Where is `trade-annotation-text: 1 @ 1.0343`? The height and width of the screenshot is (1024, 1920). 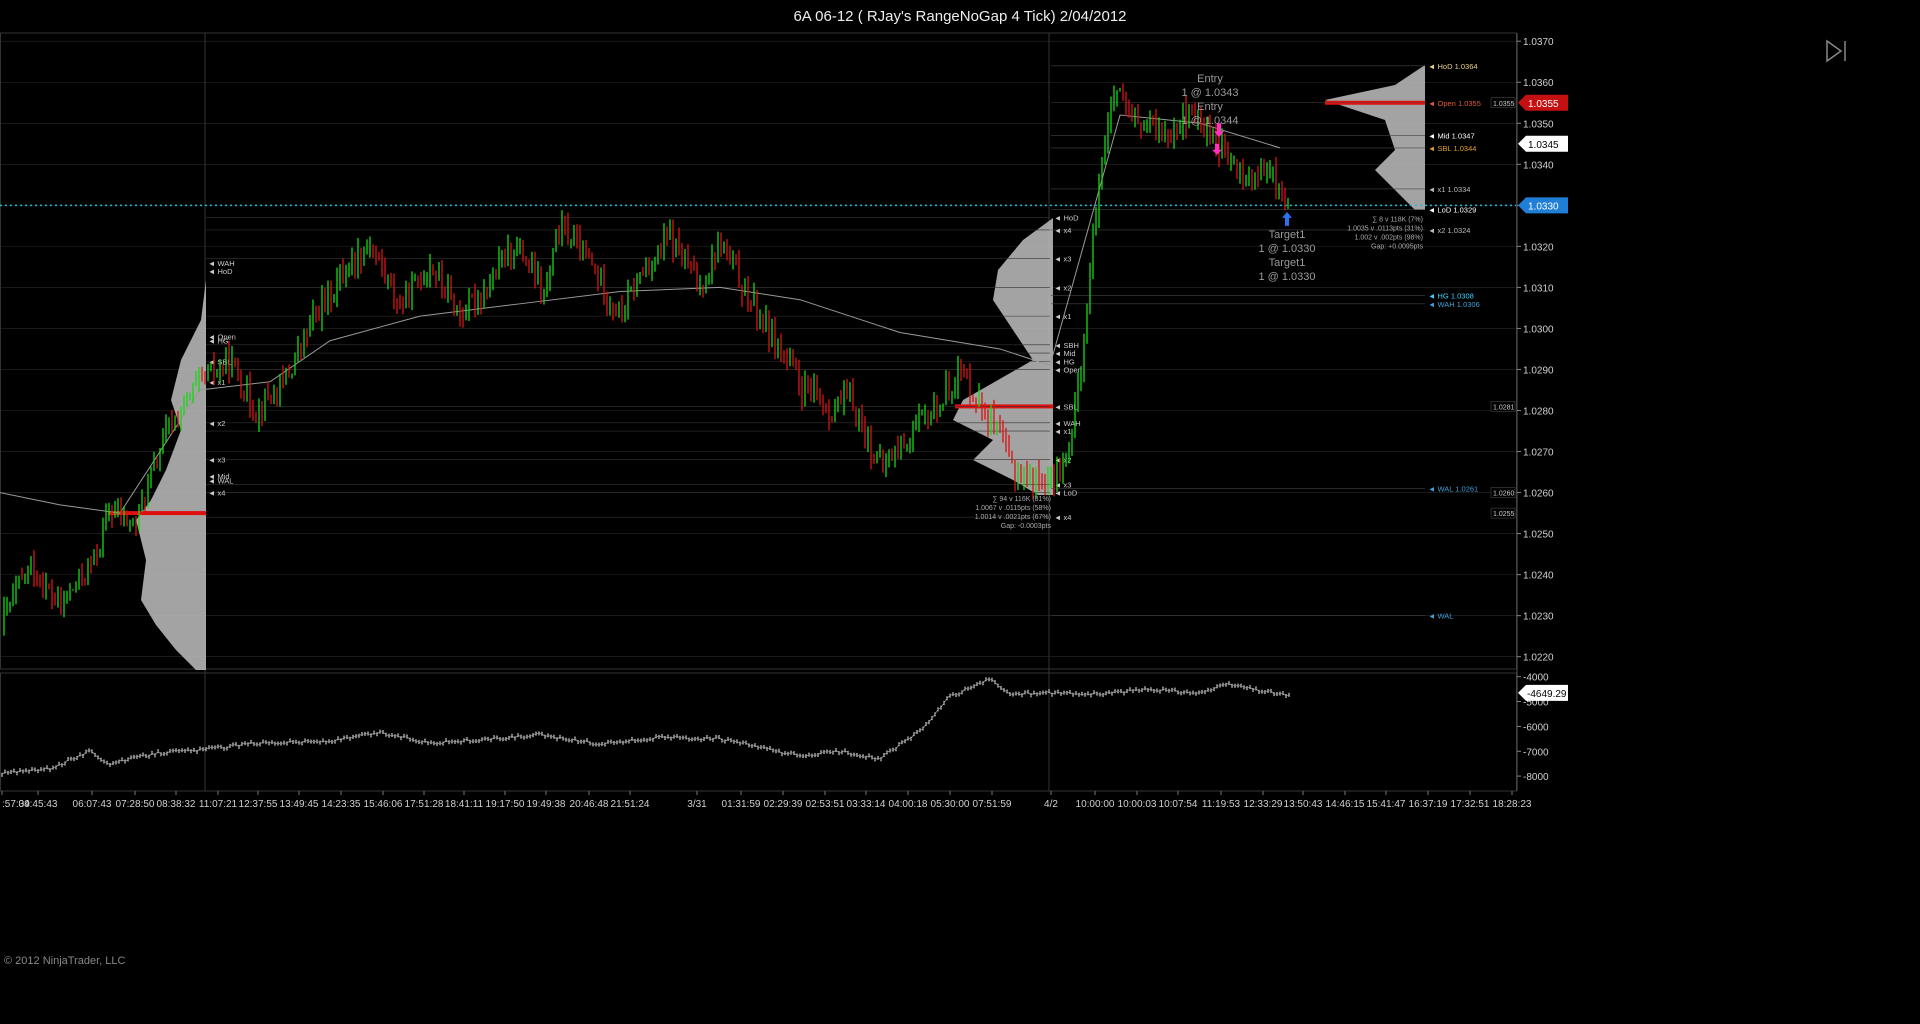 trade-annotation-text: 1 @ 1.0343 is located at coordinates (1209, 93).